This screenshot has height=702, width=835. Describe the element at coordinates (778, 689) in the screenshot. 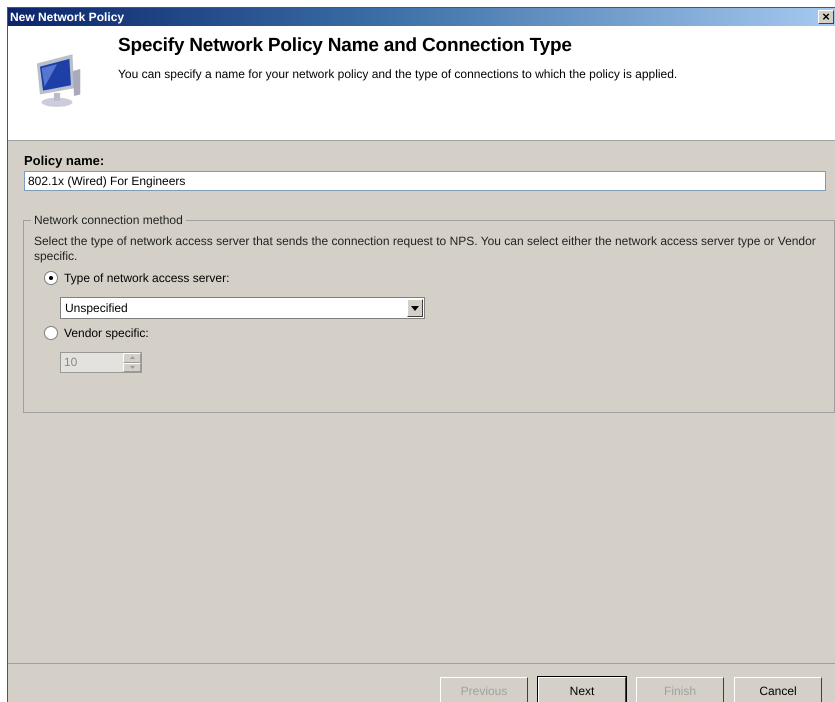

I see `wizard-button: Cancel` at that location.